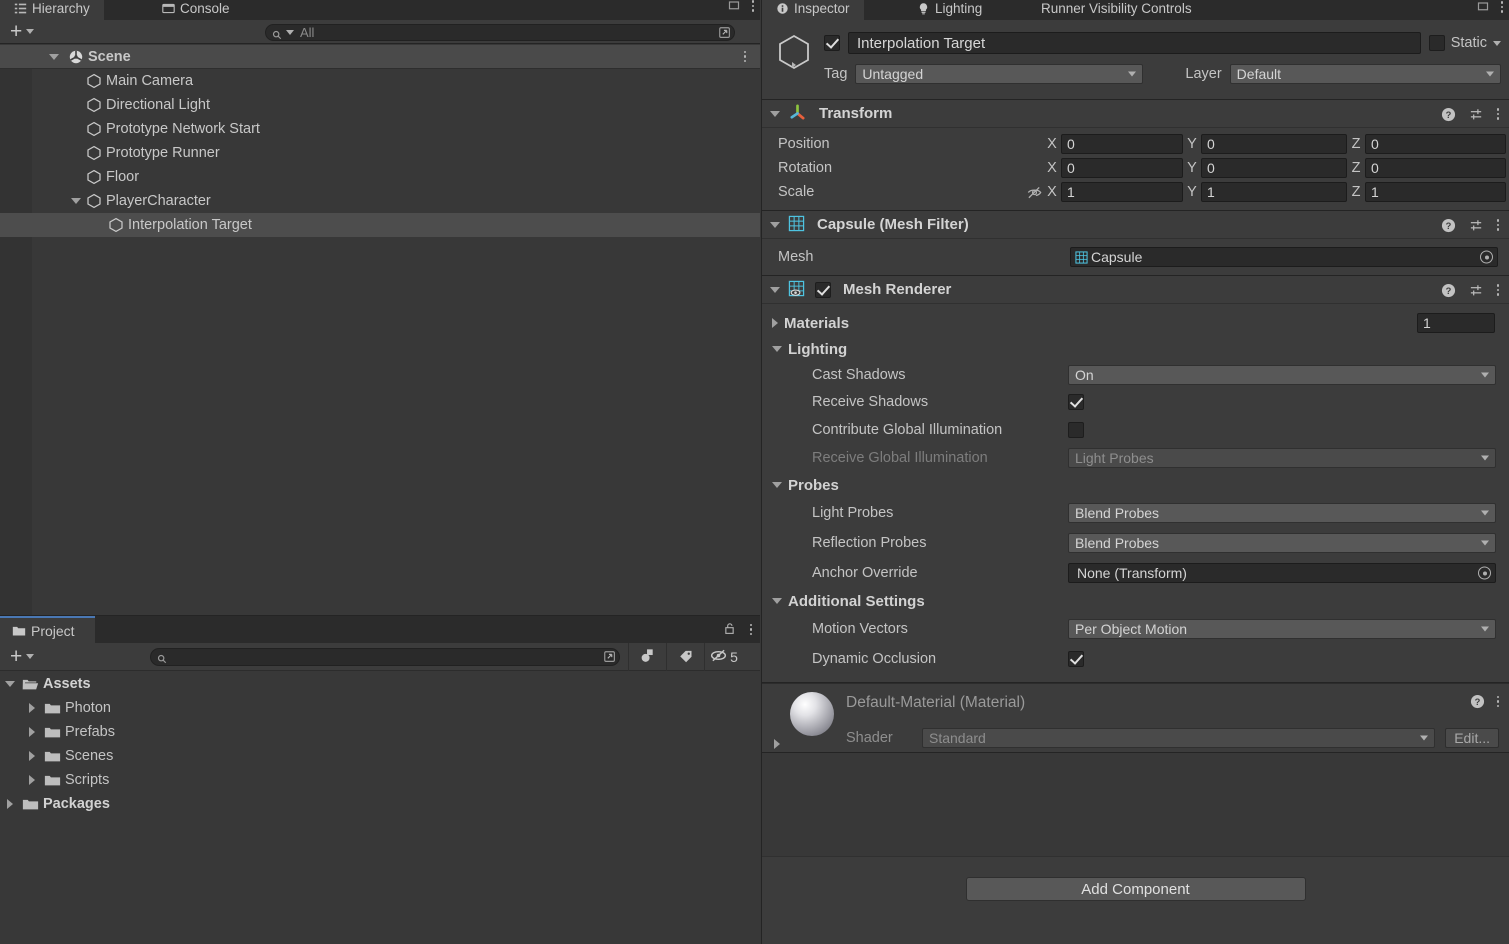 This screenshot has width=1509, height=944. I want to click on hierarchy-maximize-icon, so click(734, 7).